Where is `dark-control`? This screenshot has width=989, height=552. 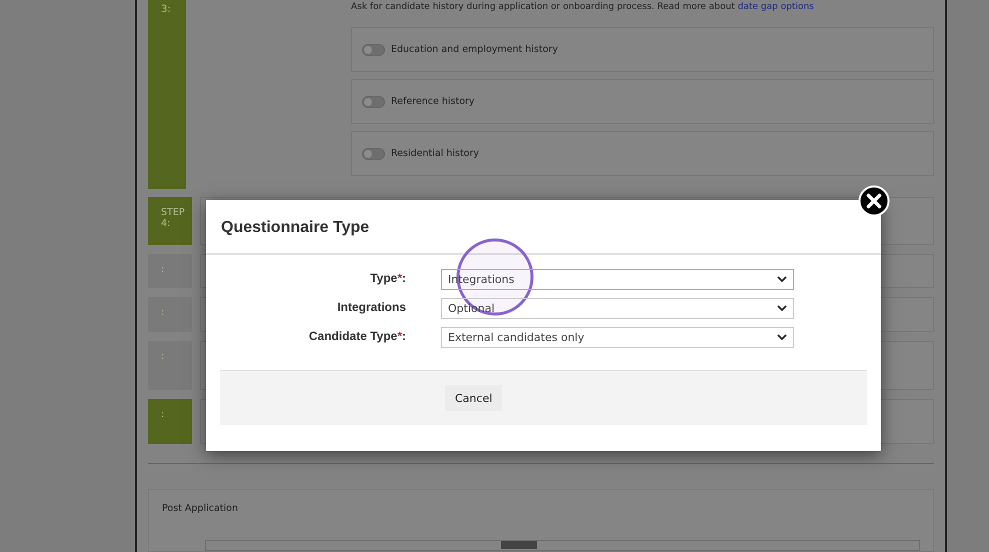 dark-control is located at coordinates (519, 545).